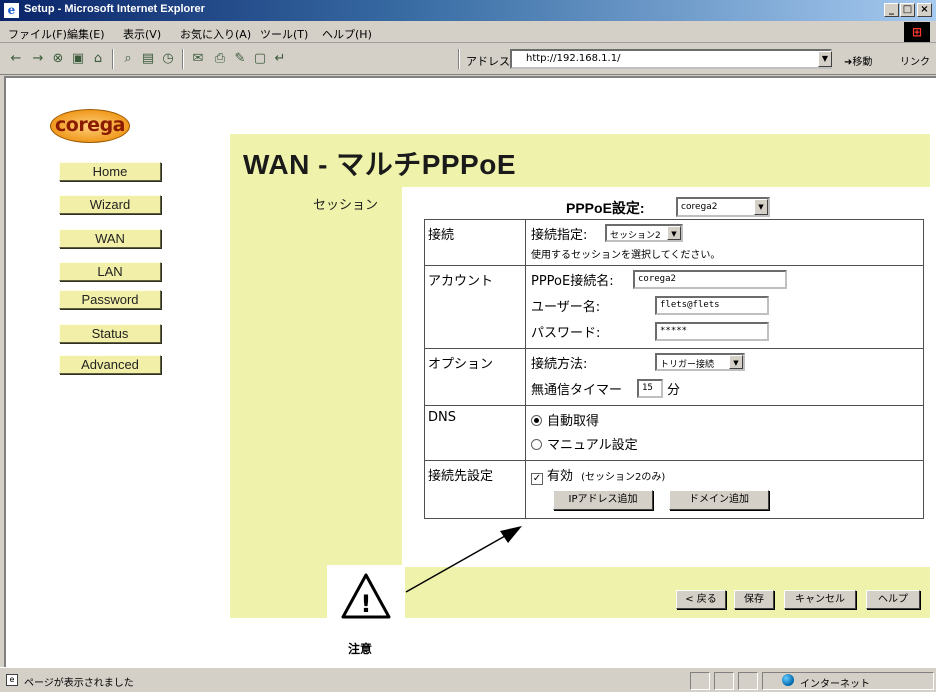 This screenshot has height=692, width=936. Describe the element at coordinates (468, 679) in the screenshot. I see `status-bar: e ページが表示されました インターネット` at that location.